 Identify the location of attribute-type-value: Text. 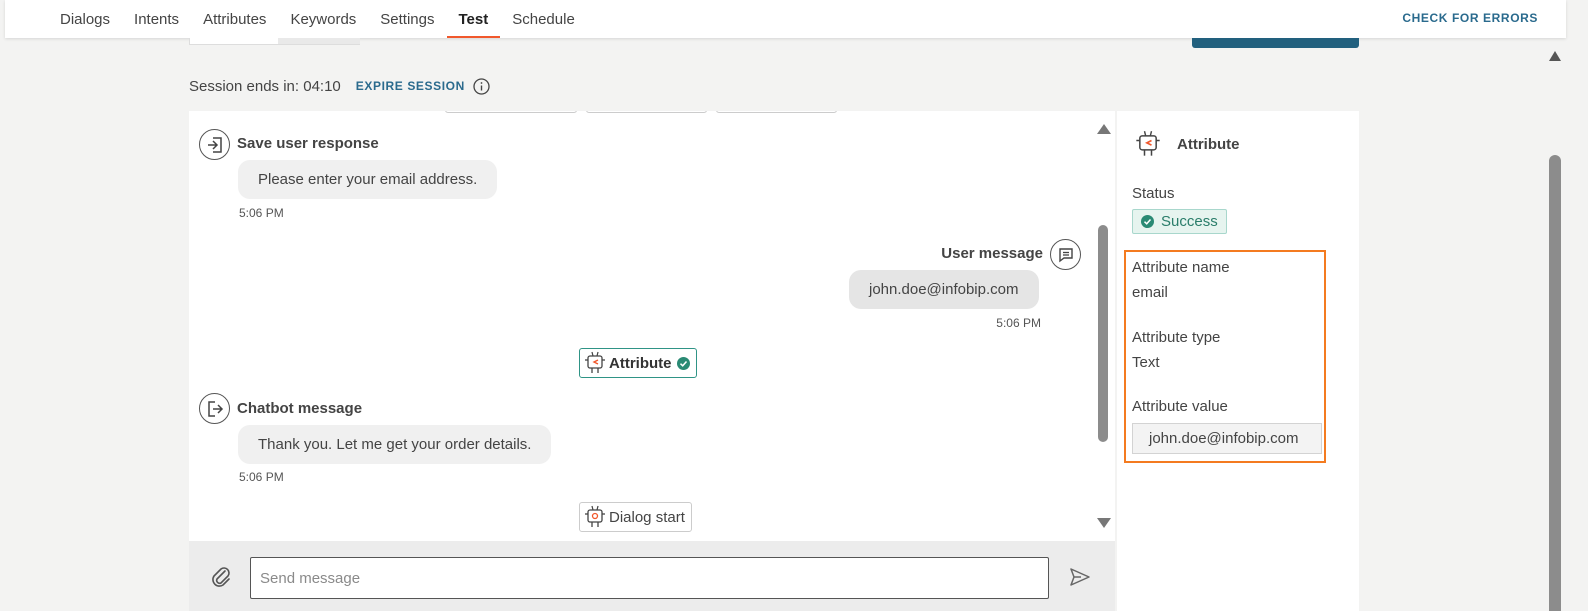
(1146, 362).